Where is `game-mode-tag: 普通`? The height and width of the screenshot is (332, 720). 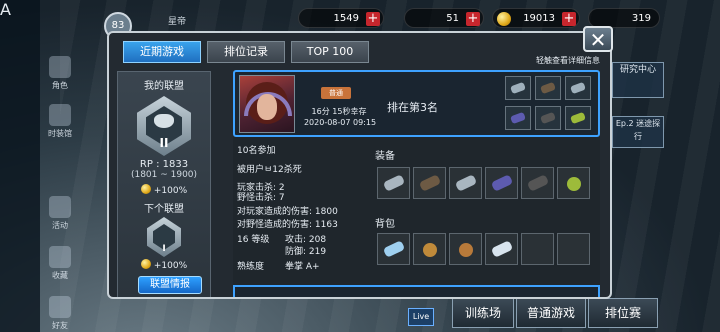
game-mode-tag: 普通 is located at coordinates (336, 93).